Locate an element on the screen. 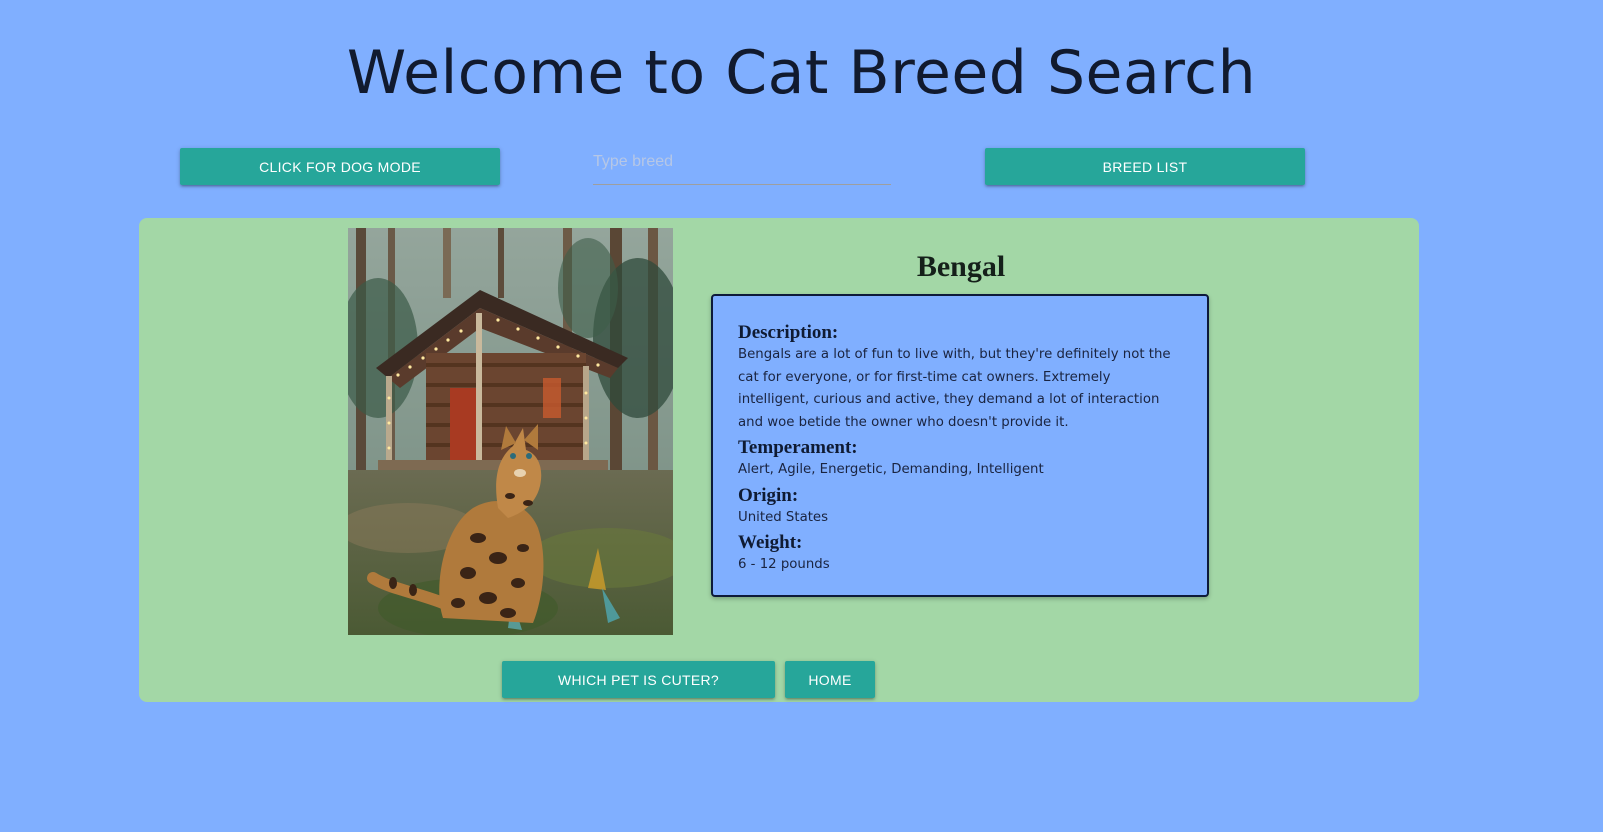  cat-photo is located at coordinates (510, 431).